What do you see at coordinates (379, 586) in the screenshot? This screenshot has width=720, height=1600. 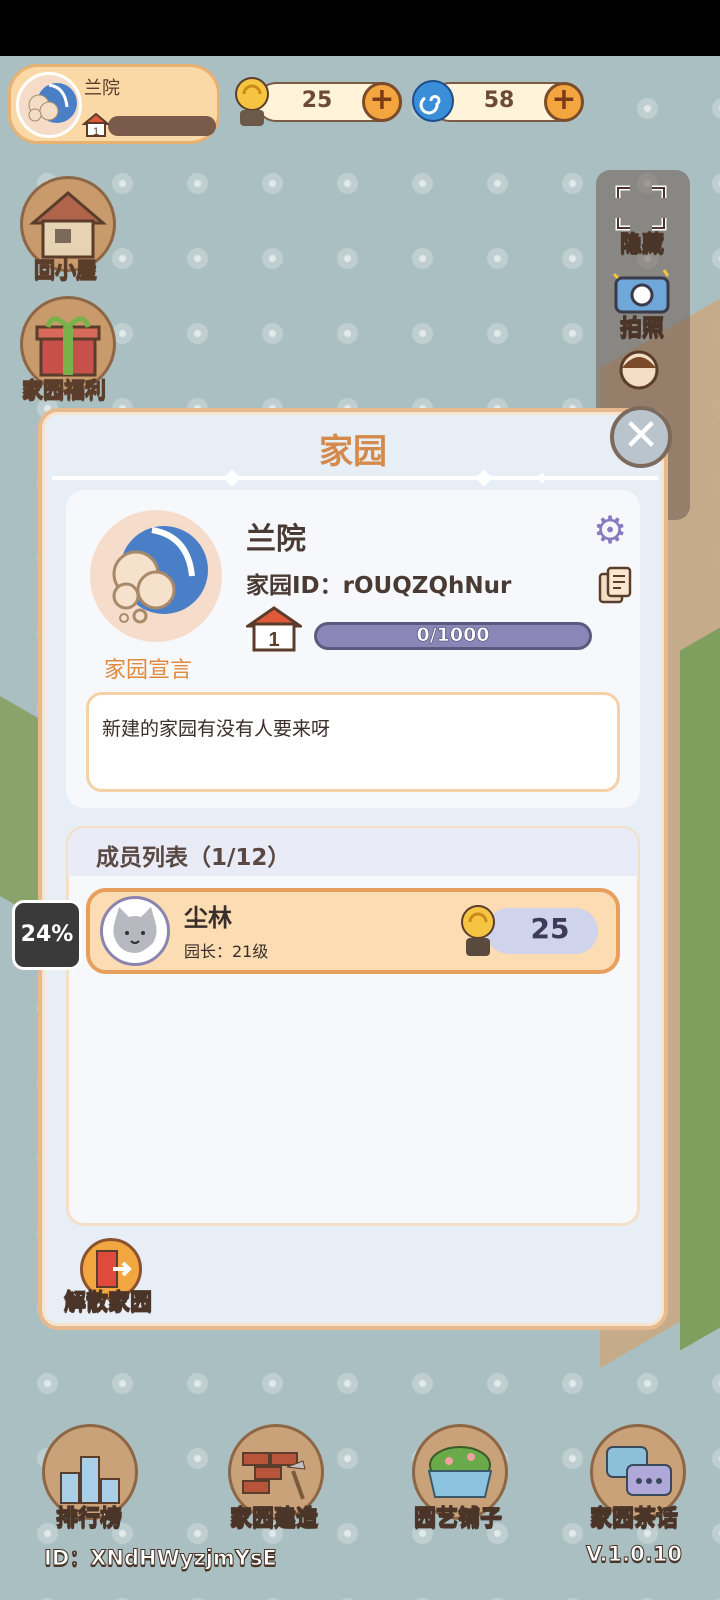 I see `home-id: 家园ID：rOUQZQhNur` at bounding box center [379, 586].